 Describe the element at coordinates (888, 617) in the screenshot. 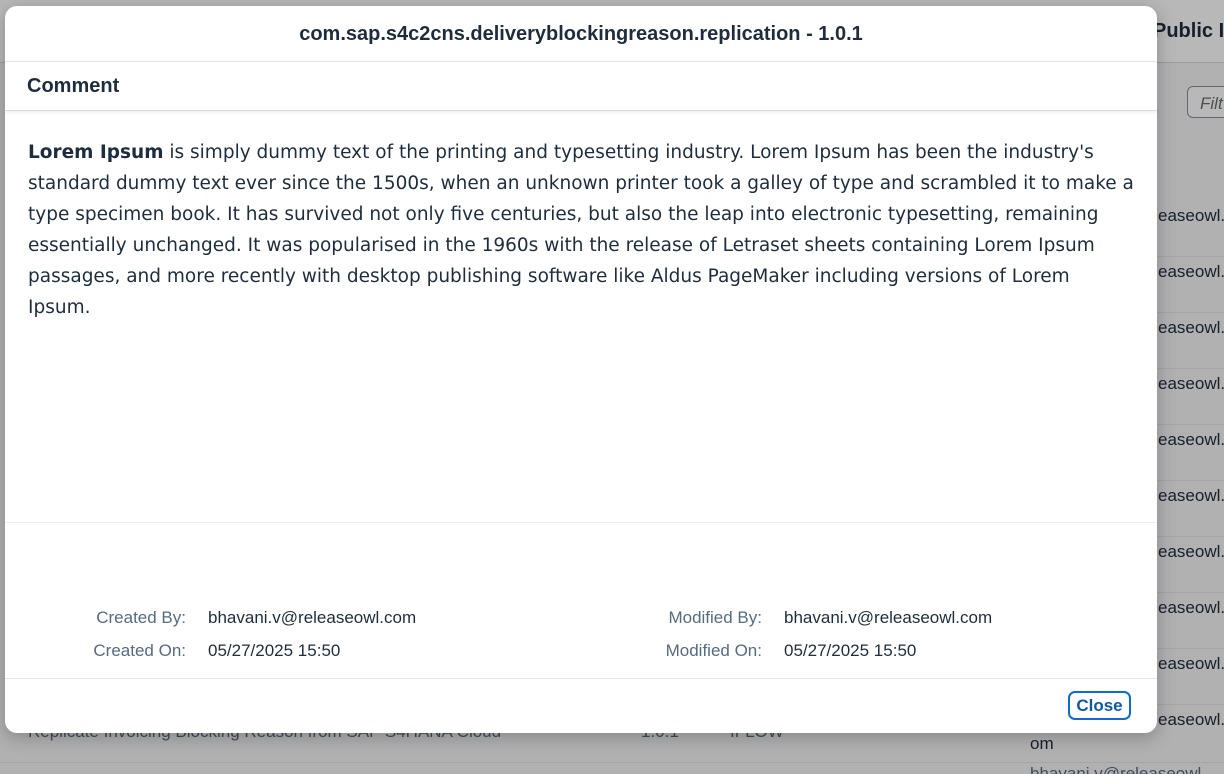

I see `modified-by-value: bhavani.v@releaseowl.com` at that location.